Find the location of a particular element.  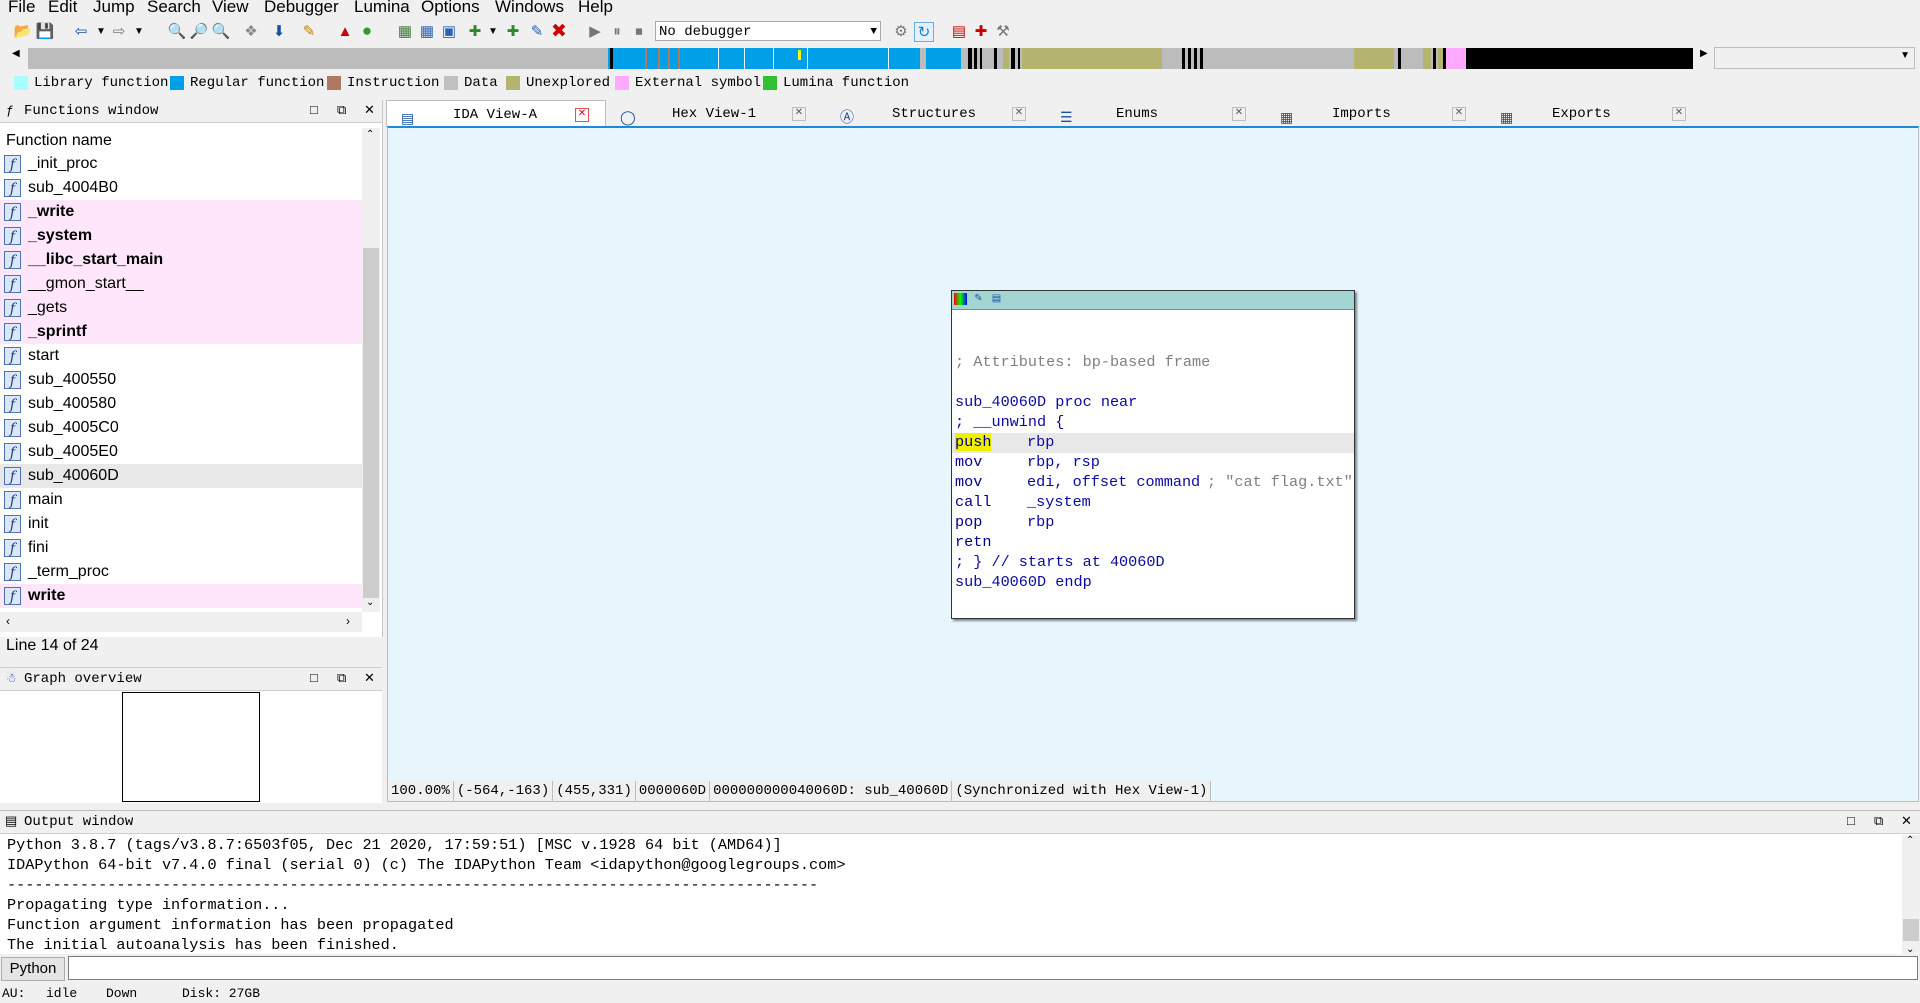

nav-left-arrow-icon: ◀ is located at coordinates (16, 53).